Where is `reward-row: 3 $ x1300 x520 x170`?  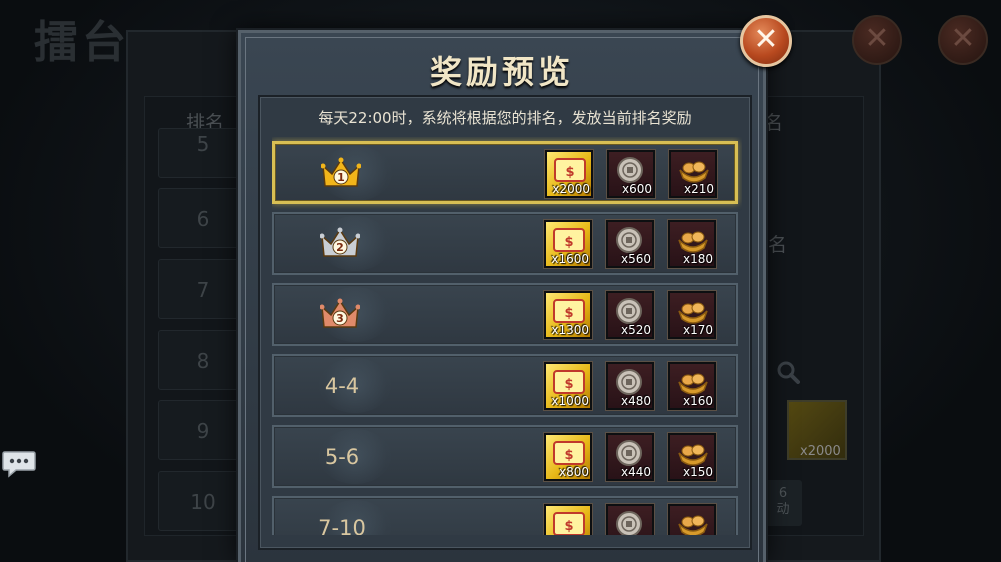
reward-row: 3 $ x1300 x520 x170 is located at coordinates (505, 314).